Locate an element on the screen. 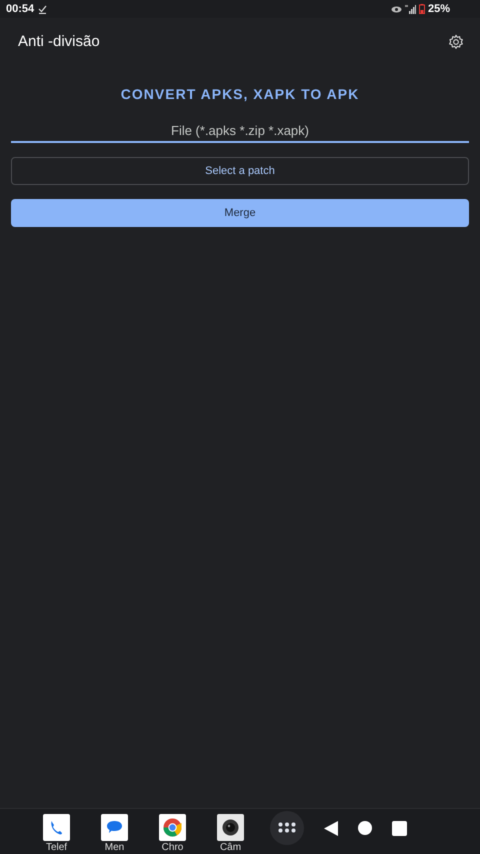 The image size is (480, 854). battery-percentage: 25% is located at coordinates (439, 9).